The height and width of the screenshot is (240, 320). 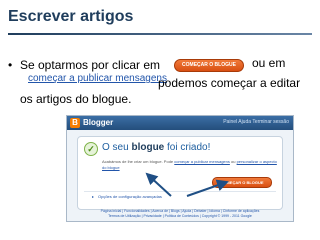 I want to click on start-blog-button-inline: COMEÇAR O BLOGUE, so click(x=209, y=65).